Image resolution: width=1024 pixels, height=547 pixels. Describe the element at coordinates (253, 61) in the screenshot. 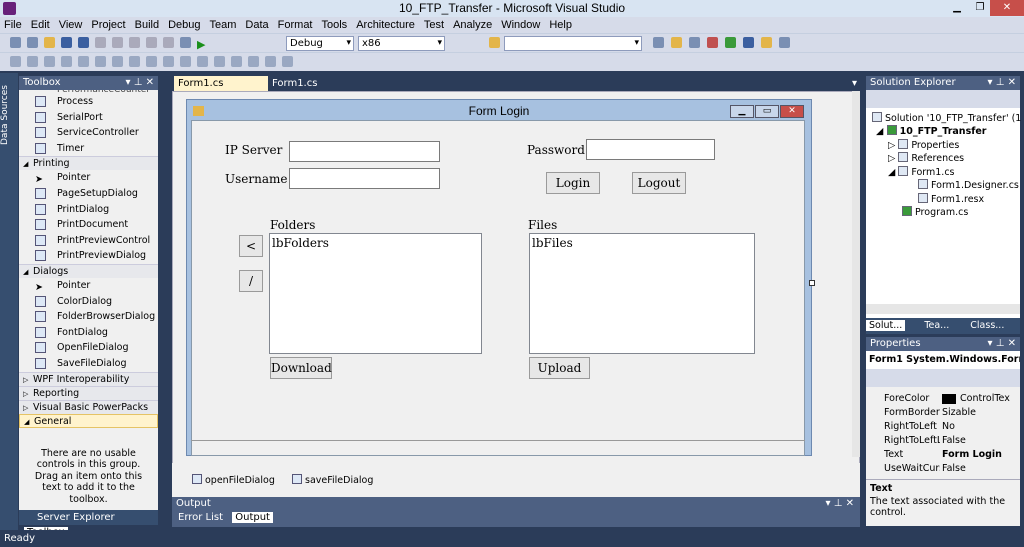

I see `bring-to-front-icon` at that location.